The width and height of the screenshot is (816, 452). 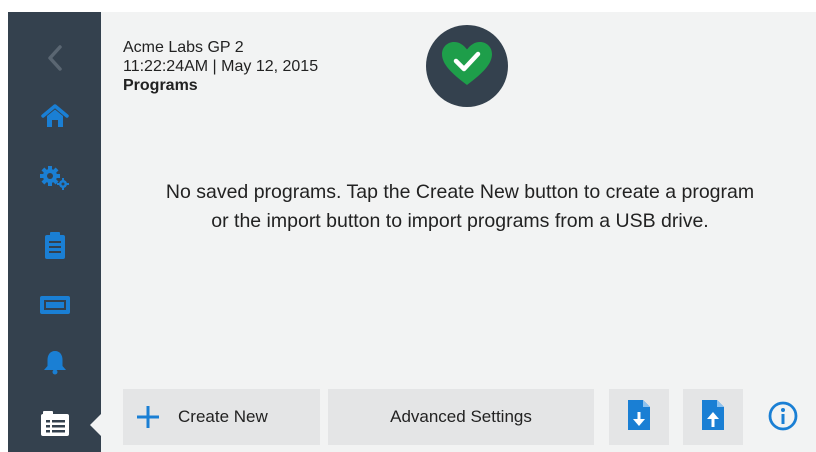 I want to click on export-button, so click(x=713, y=417).